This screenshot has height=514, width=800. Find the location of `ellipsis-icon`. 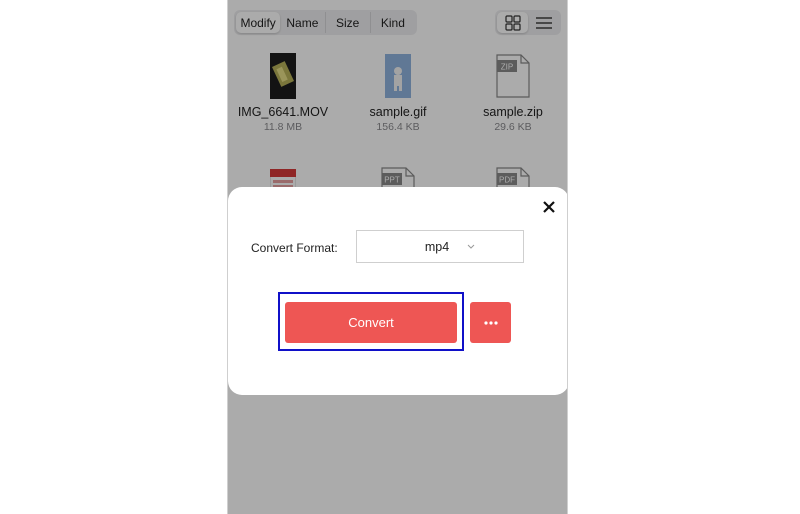

ellipsis-icon is located at coordinates (490, 322).